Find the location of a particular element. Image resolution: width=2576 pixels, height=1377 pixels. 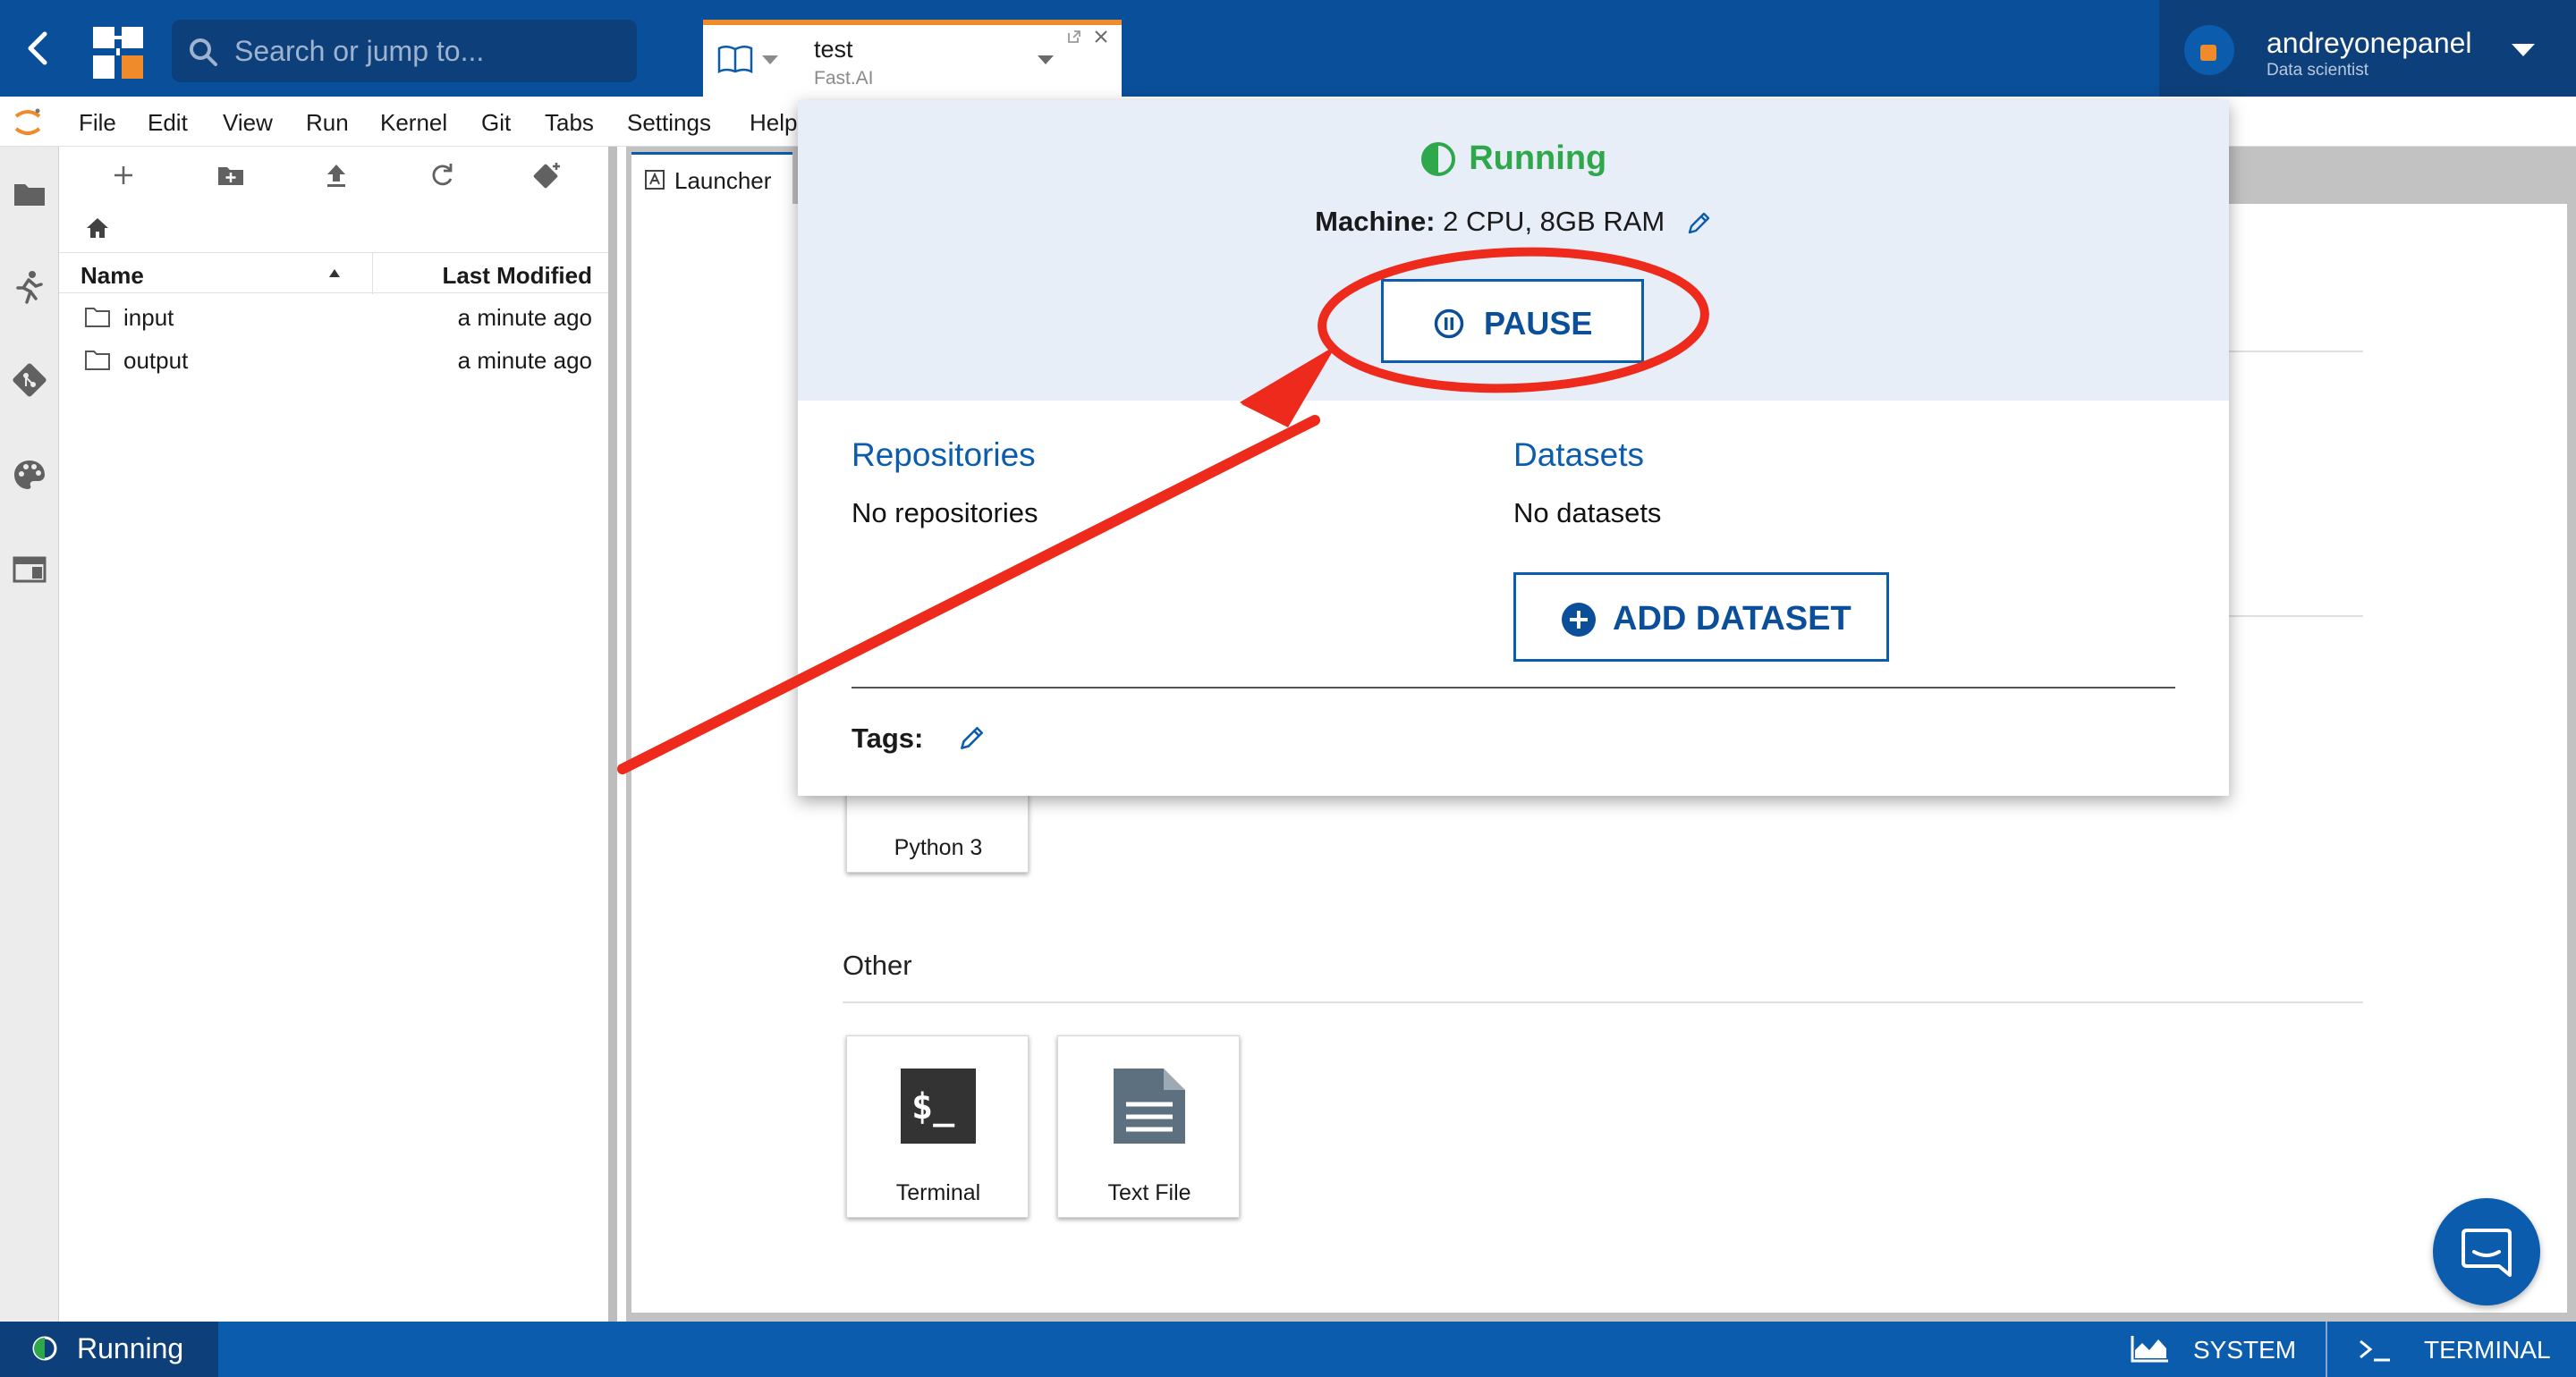

running-status-button: Running is located at coordinates (109, 1349).